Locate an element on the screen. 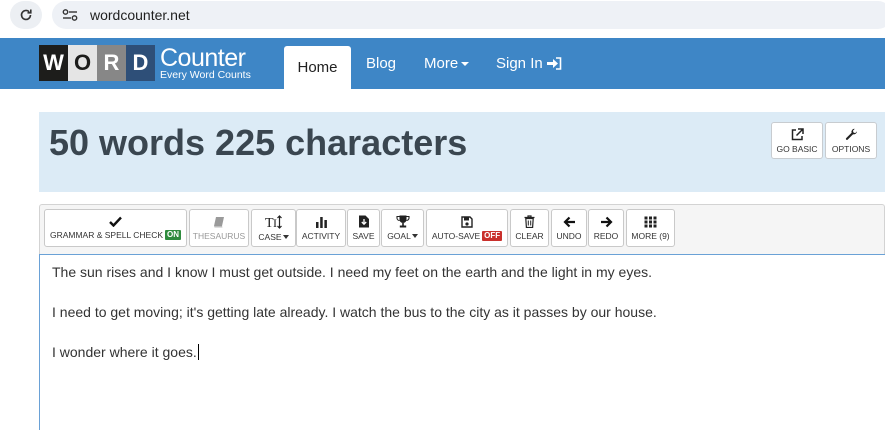 The image size is (885, 430). auto-save-off-badge: OFF is located at coordinates (492, 235).